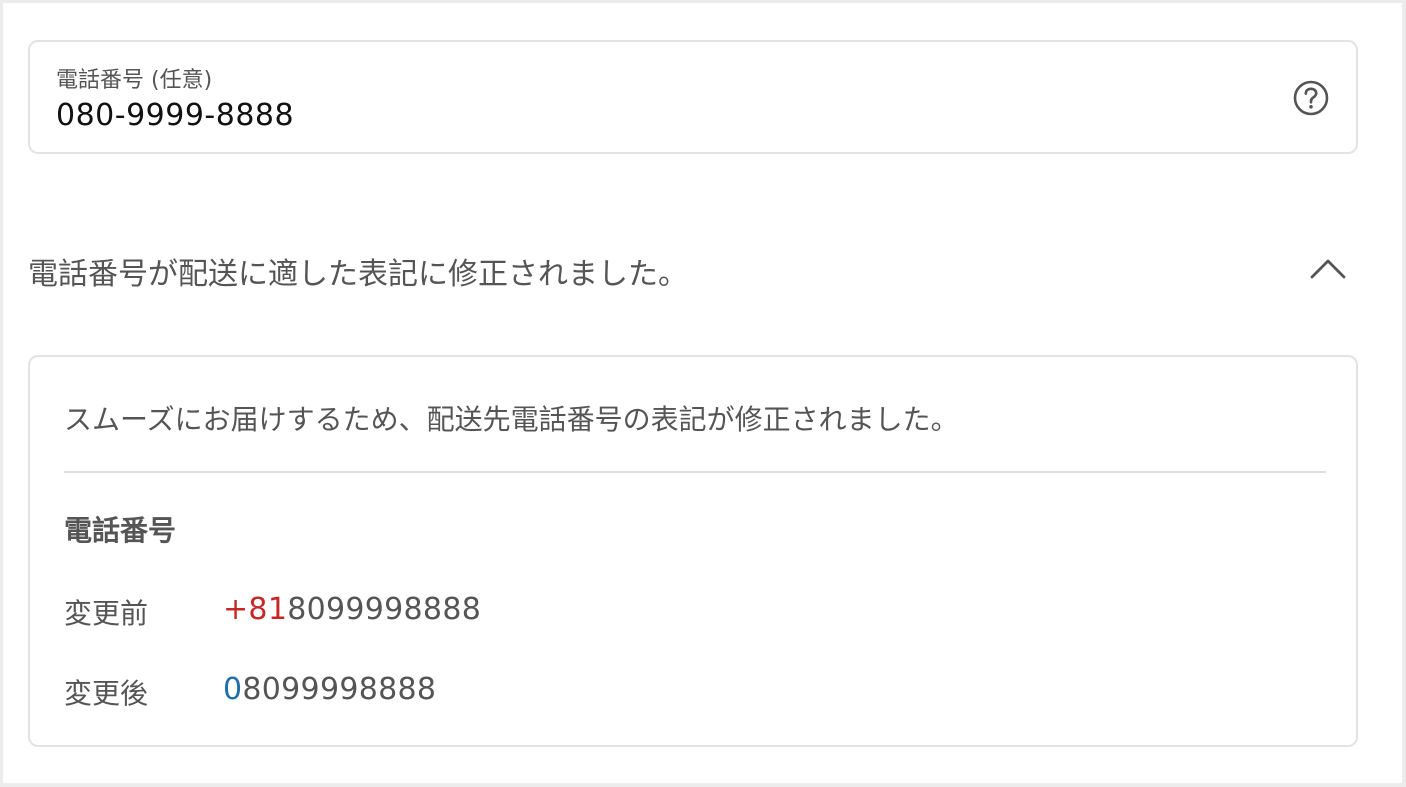  What do you see at coordinates (384, 609) in the screenshot?
I see `before-number-rest: 8099998888` at bounding box center [384, 609].